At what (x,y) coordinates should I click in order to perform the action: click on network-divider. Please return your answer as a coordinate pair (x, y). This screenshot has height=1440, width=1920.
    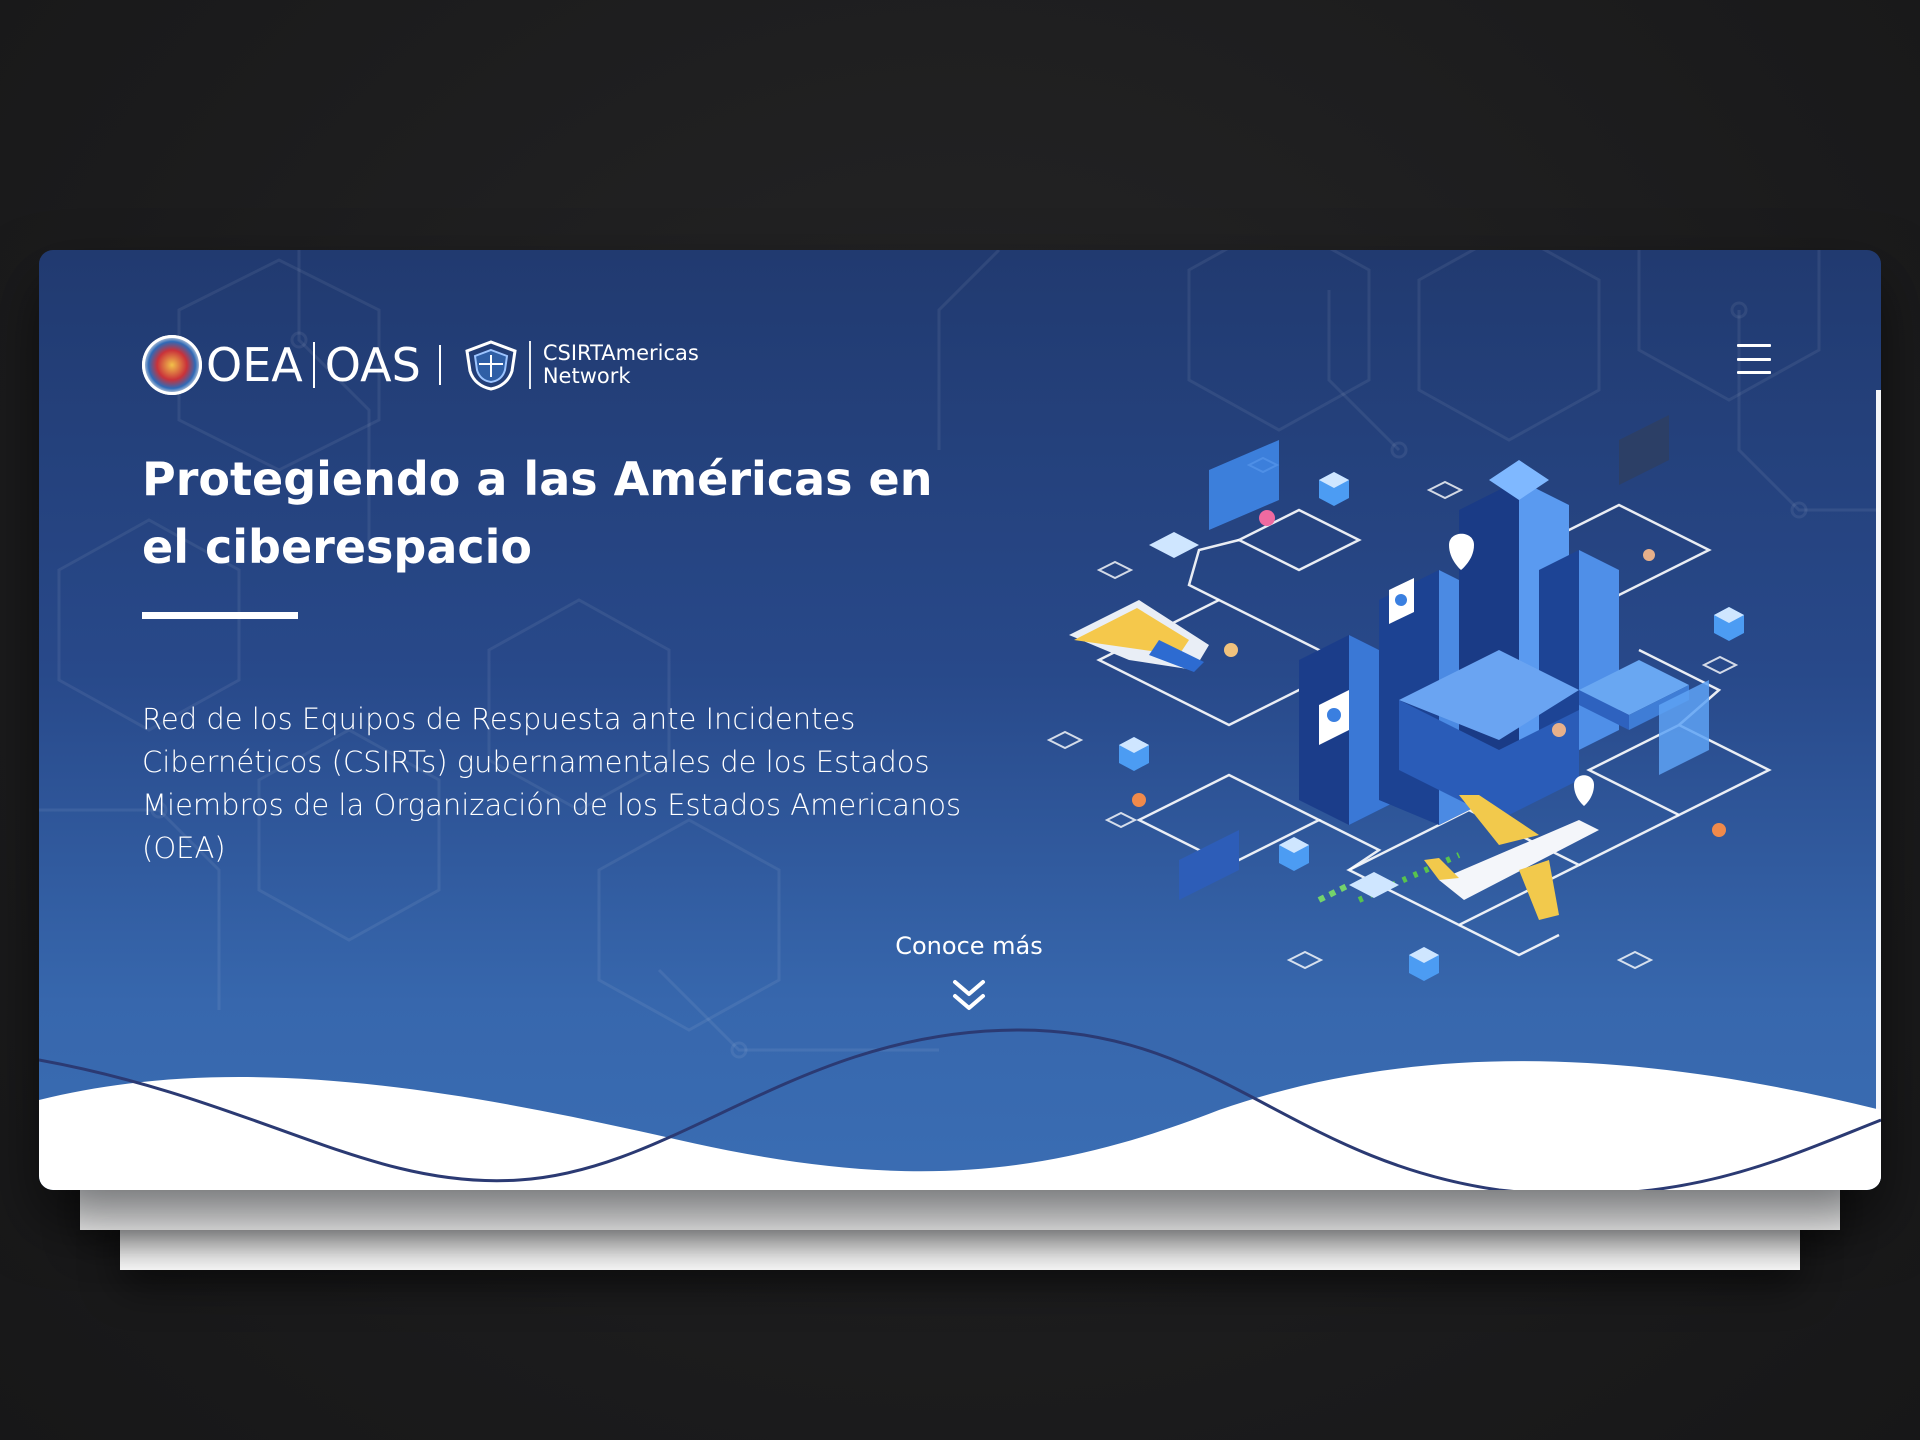
    Looking at the image, I should click on (529, 365).